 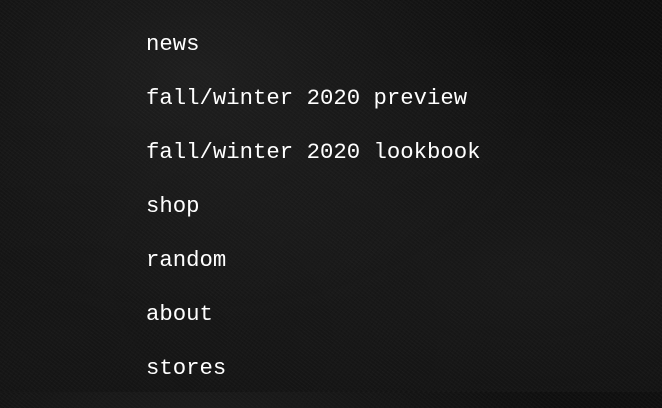 I want to click on nav-item-stores: stores, so click(x=313, y=381).